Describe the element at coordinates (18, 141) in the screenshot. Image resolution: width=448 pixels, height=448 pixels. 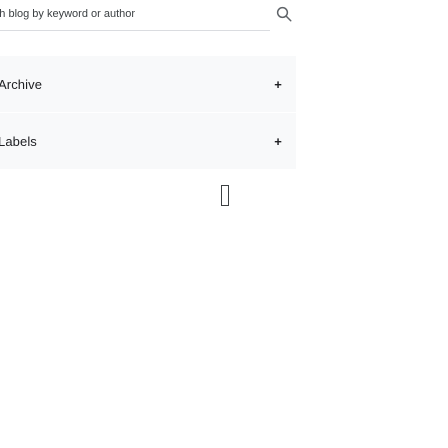
I see `labels-title: Labels` at that location.